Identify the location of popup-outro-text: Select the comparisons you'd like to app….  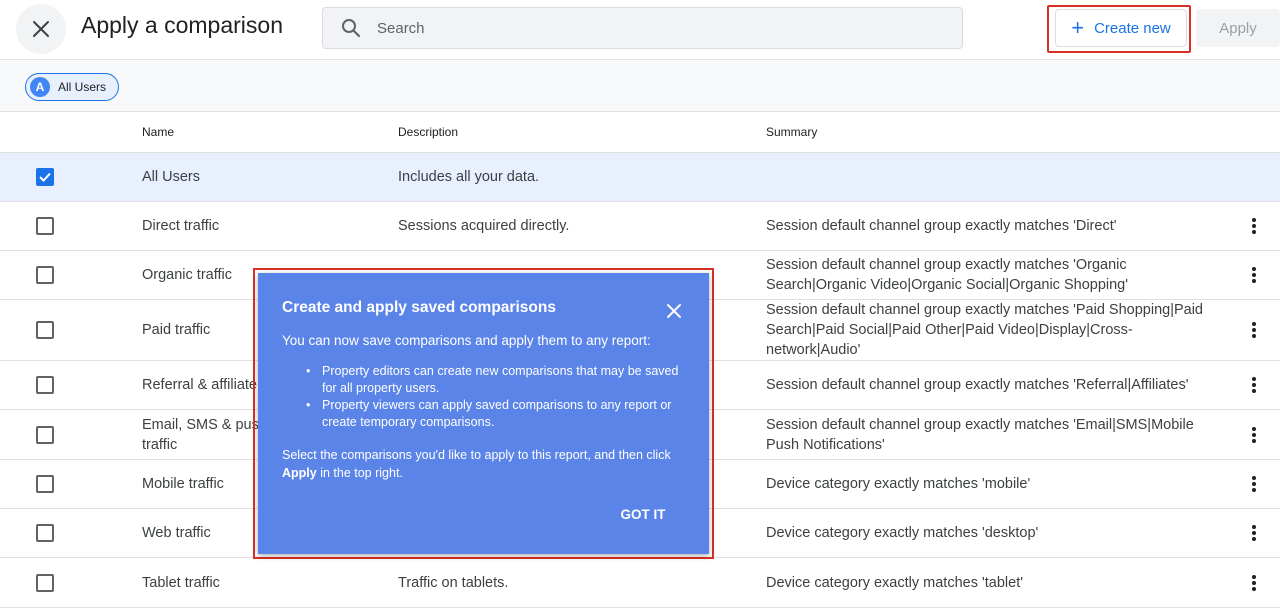
(476, 455).